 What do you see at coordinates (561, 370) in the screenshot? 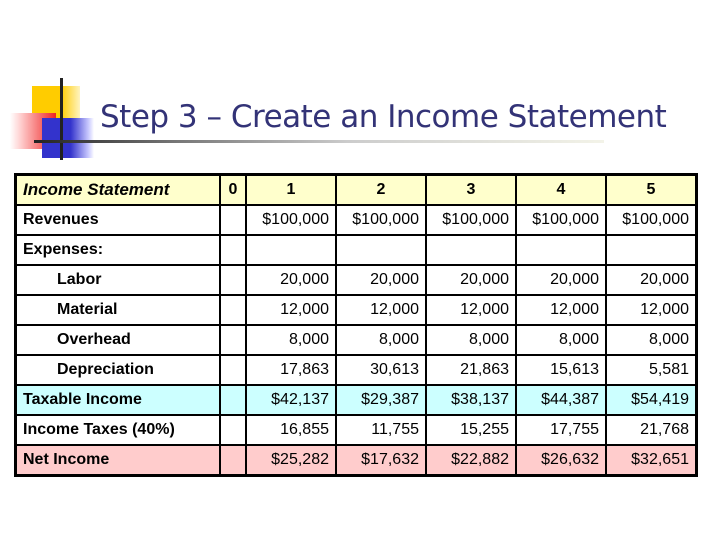
I see `cell: 15,613` at bounding box center [561, 370].